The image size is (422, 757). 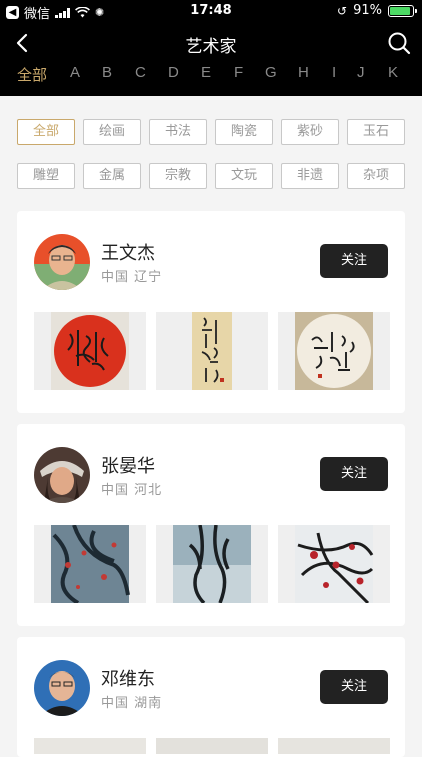 I want to click on filter-sculpture: 雕塑, so click(x=46, y=176).